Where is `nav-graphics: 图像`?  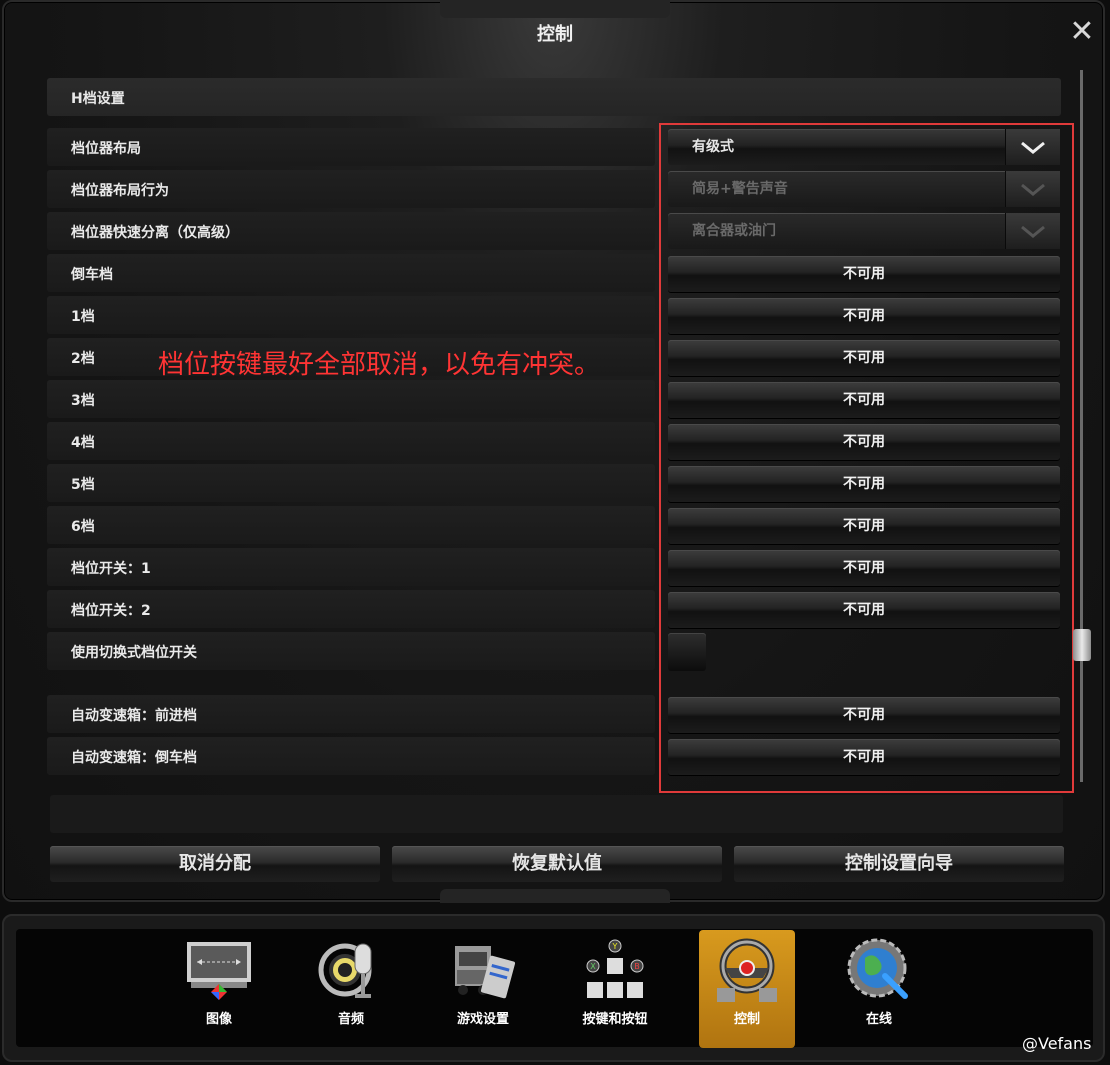
nav-graphics: 图像 is located at coordinates (219, 989).